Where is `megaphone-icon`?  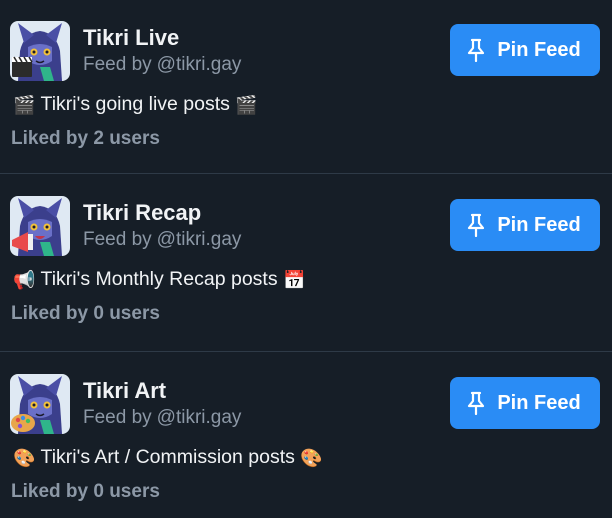
megaphone-icon is located at coordinates (40, 226).